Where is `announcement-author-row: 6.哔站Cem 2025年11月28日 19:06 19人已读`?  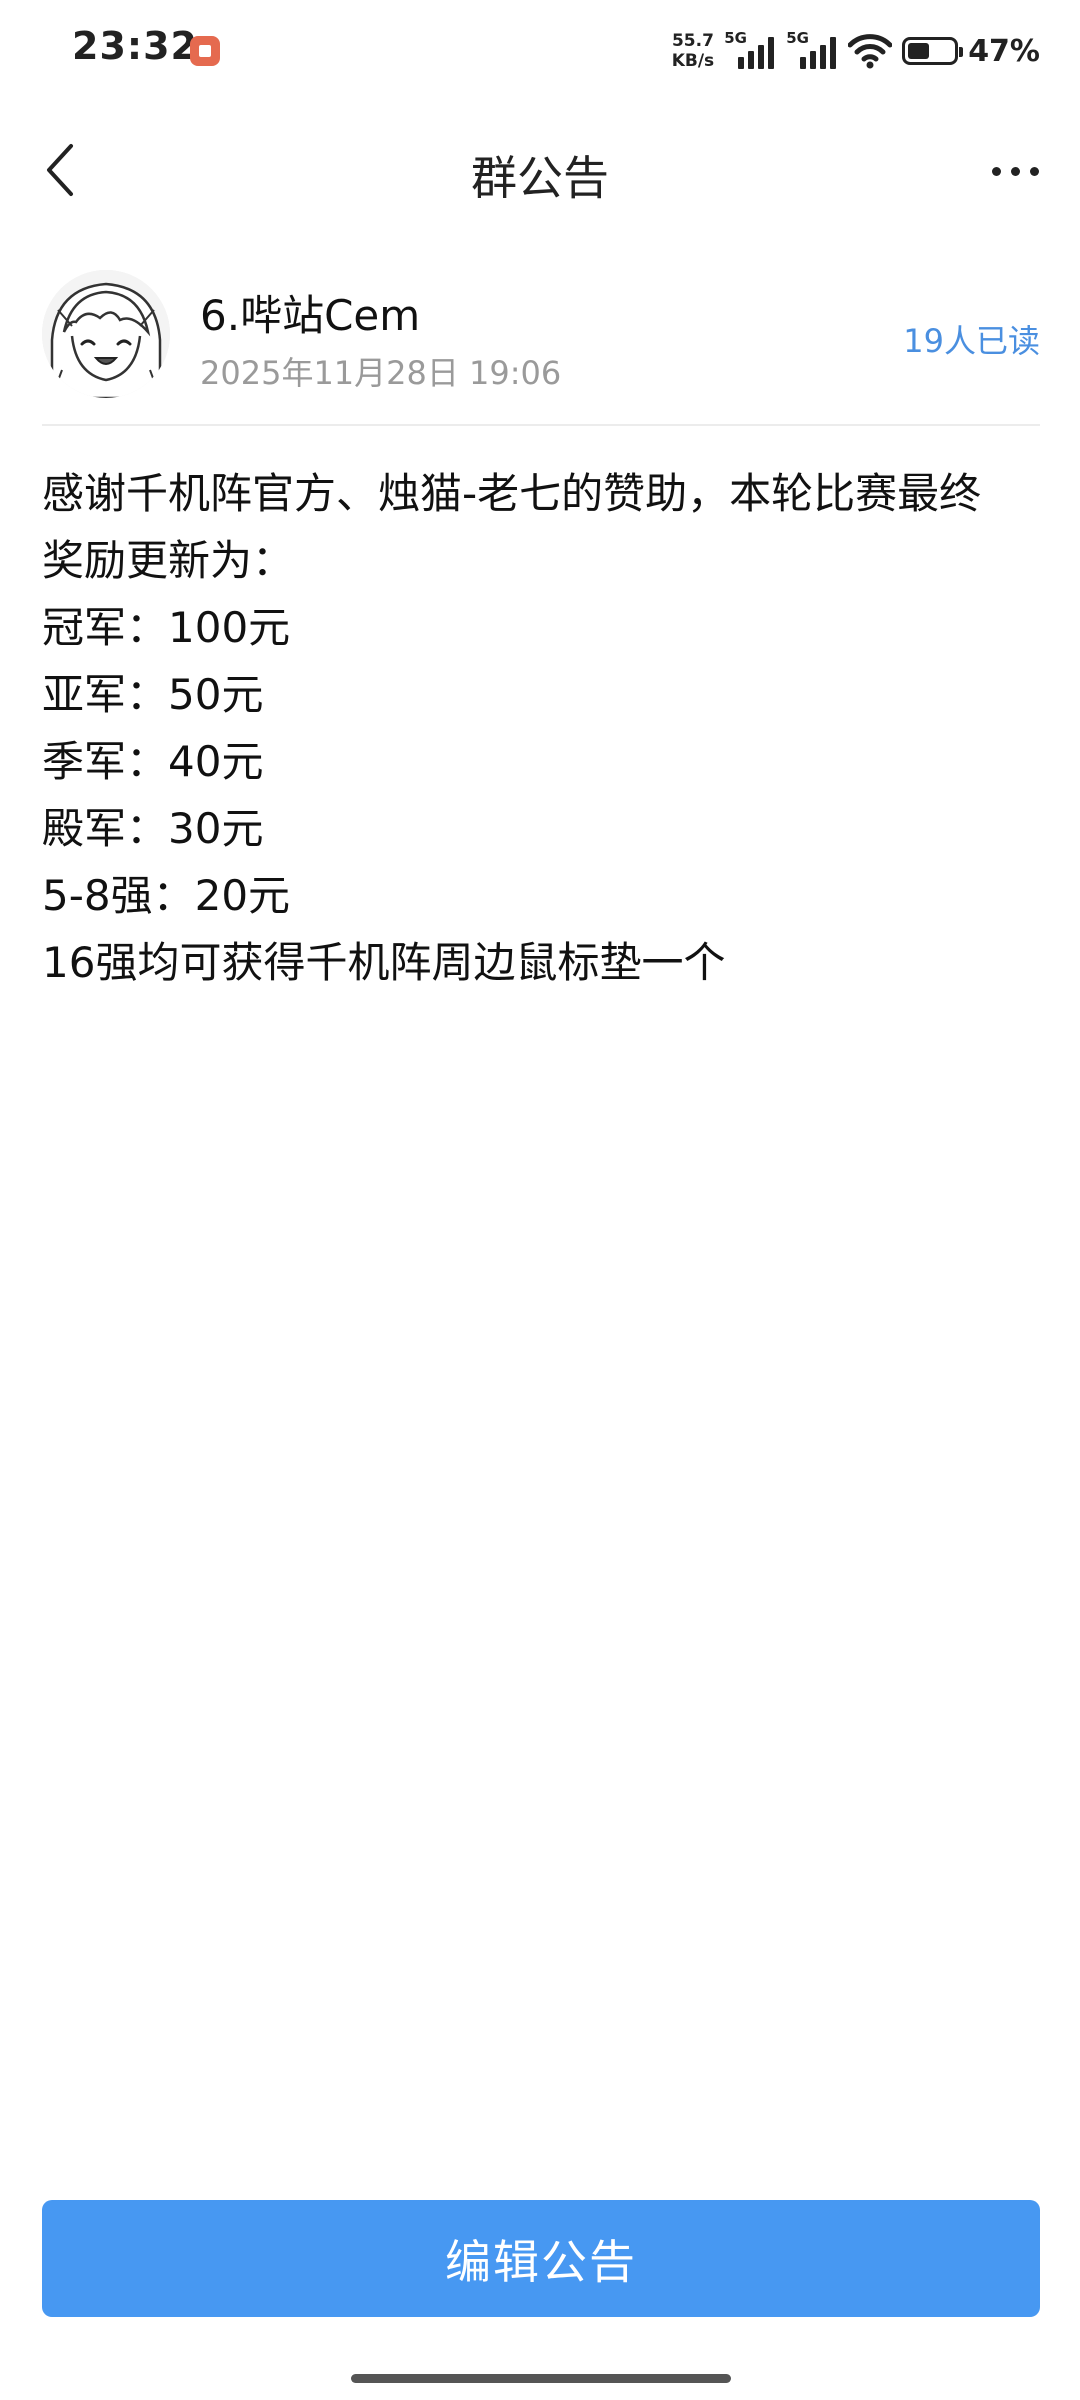 announcement-author-row: 6.哔站Cem 2025年11月28日 19:06 19人已读 is located at coordinates (541, 335).